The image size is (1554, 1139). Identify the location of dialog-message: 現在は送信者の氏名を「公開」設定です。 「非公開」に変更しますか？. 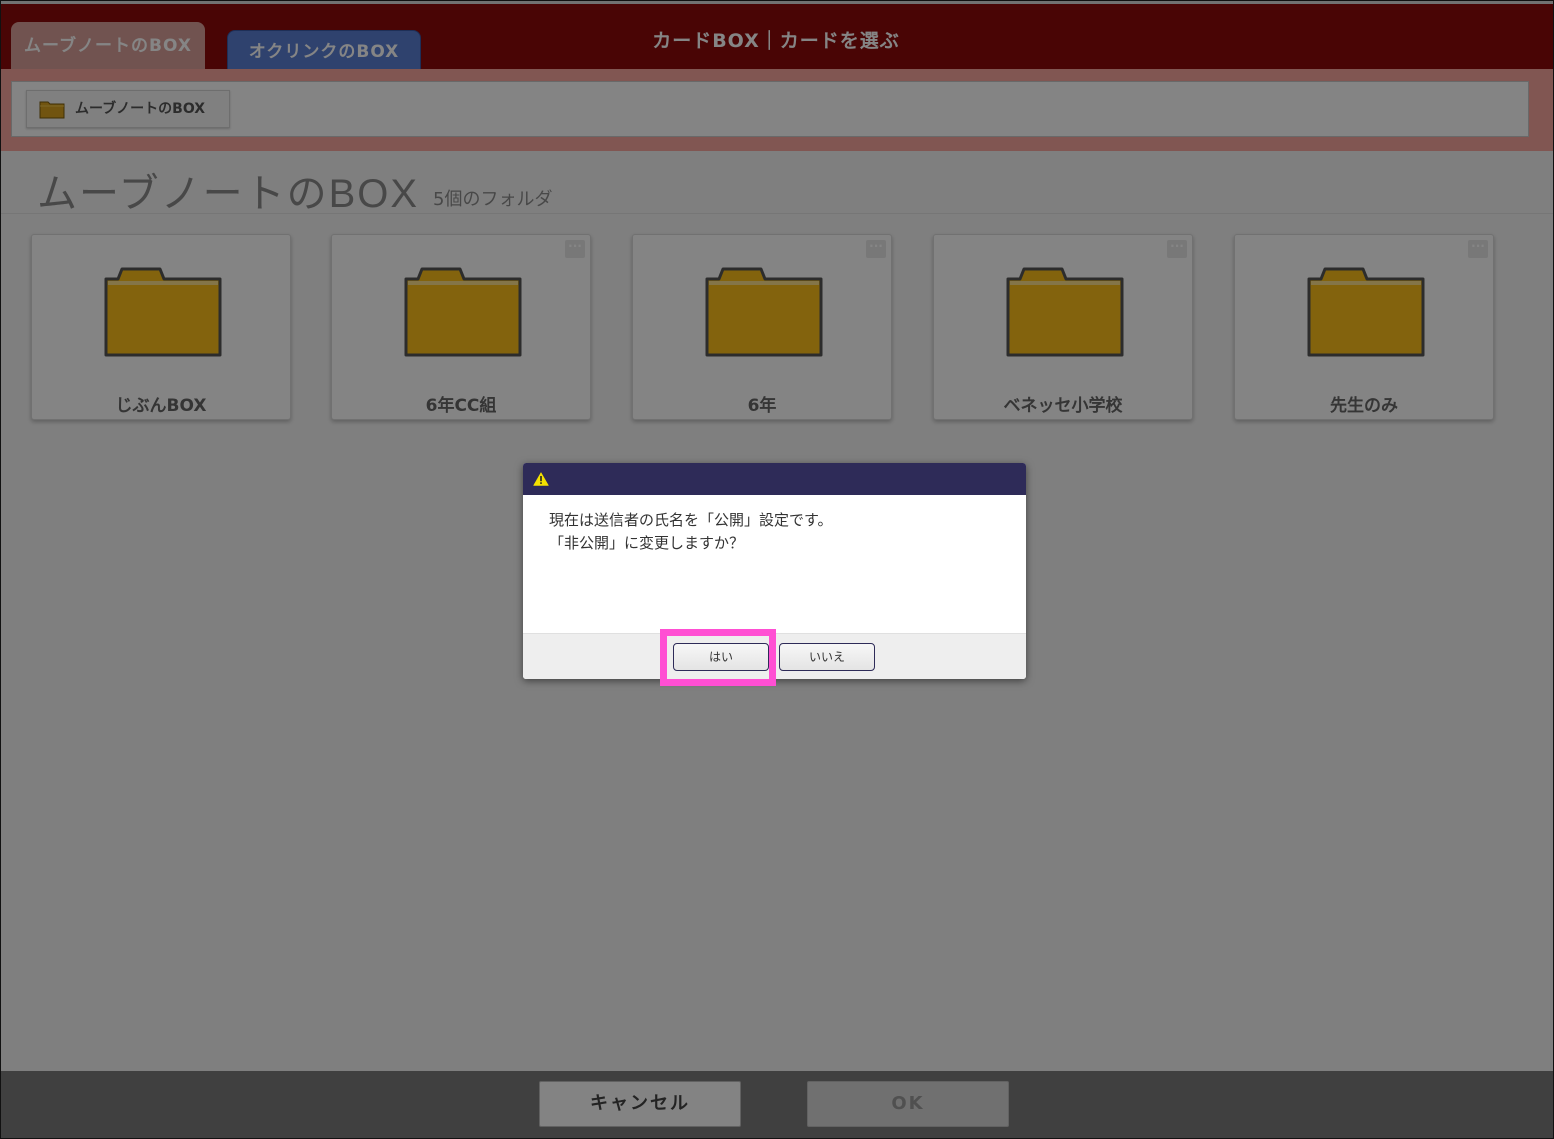
(691, 532).